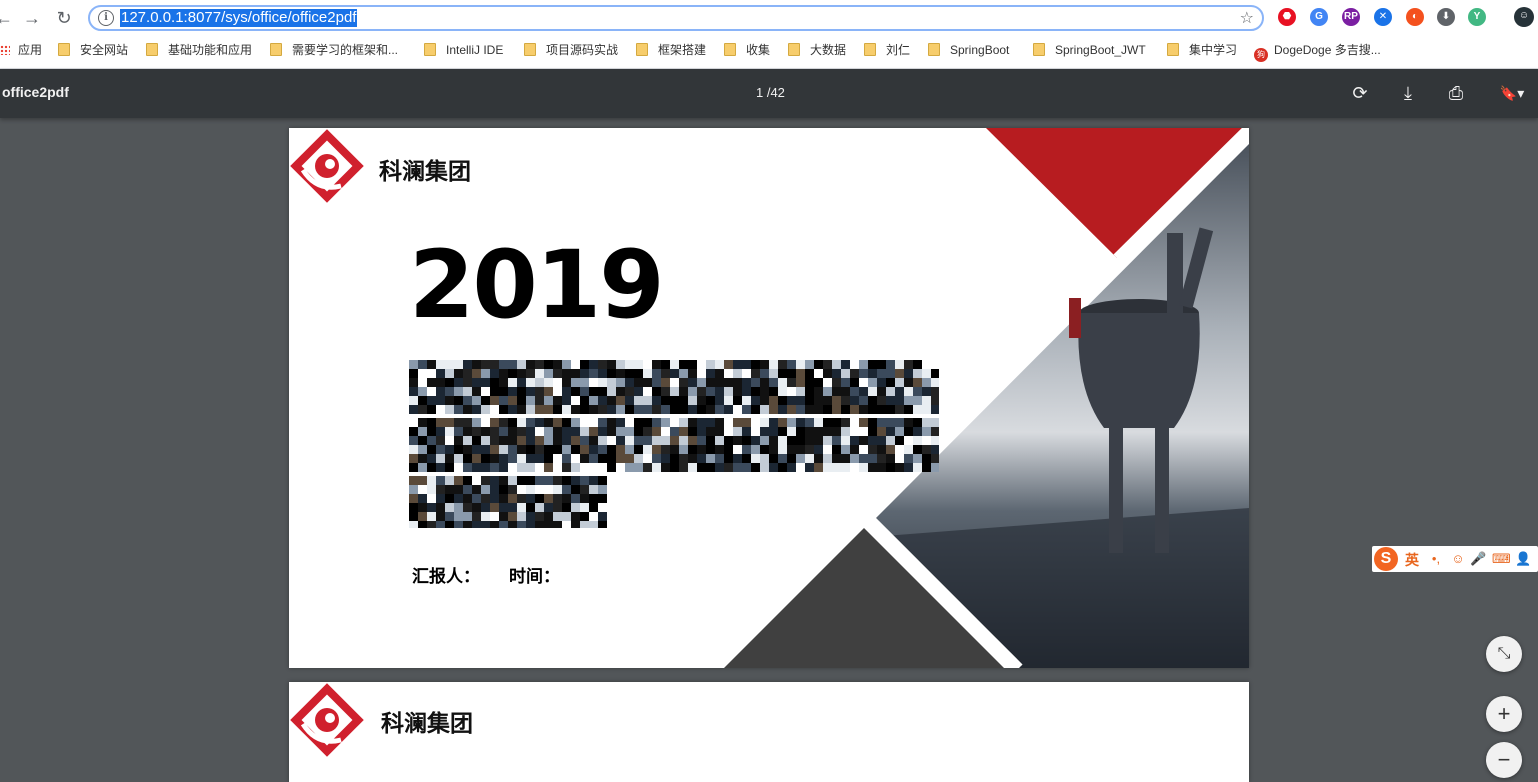 The image size is (1538, 782). I want to click on keyboard-icon: ⌨, so click(1501, 559).